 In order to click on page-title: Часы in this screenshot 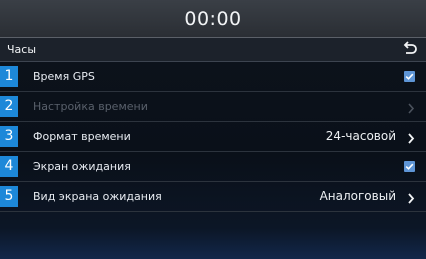, I will do `click(22, 49)`.